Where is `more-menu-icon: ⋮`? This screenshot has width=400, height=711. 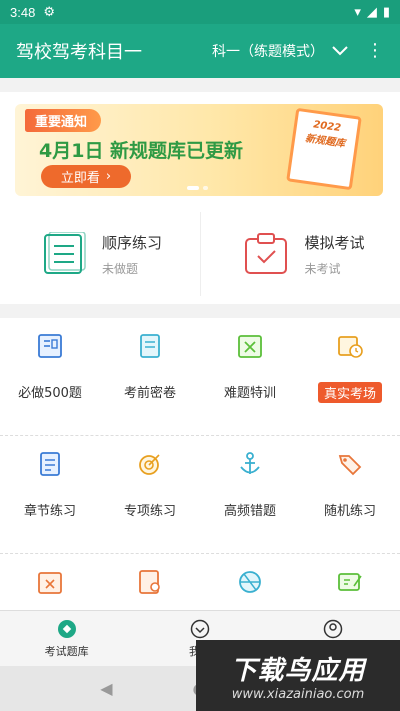 more-menu-icon: ⋮ is located at coordinates (375, 51).